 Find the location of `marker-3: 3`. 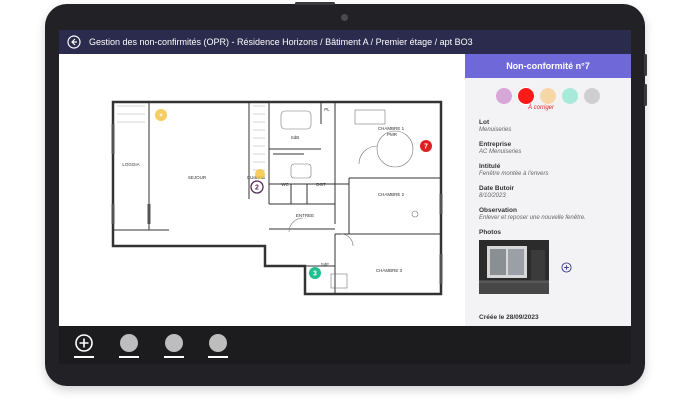

marker-3: 3 is located at coordinates (315, 273).